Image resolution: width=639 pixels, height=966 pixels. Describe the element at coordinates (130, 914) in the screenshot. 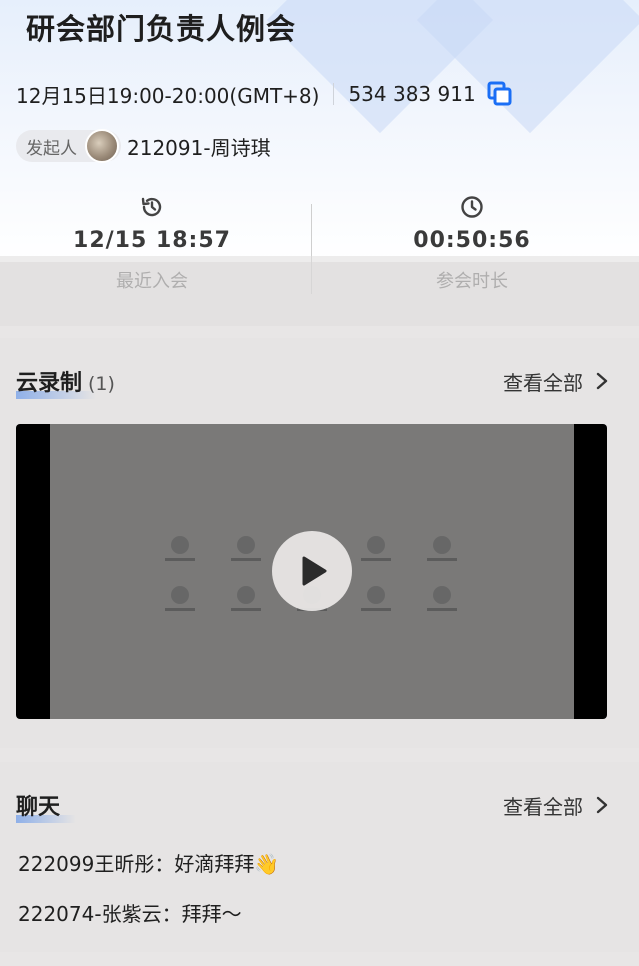

I see `chat-message: 222074-张紫云：拜拜～` at that location.